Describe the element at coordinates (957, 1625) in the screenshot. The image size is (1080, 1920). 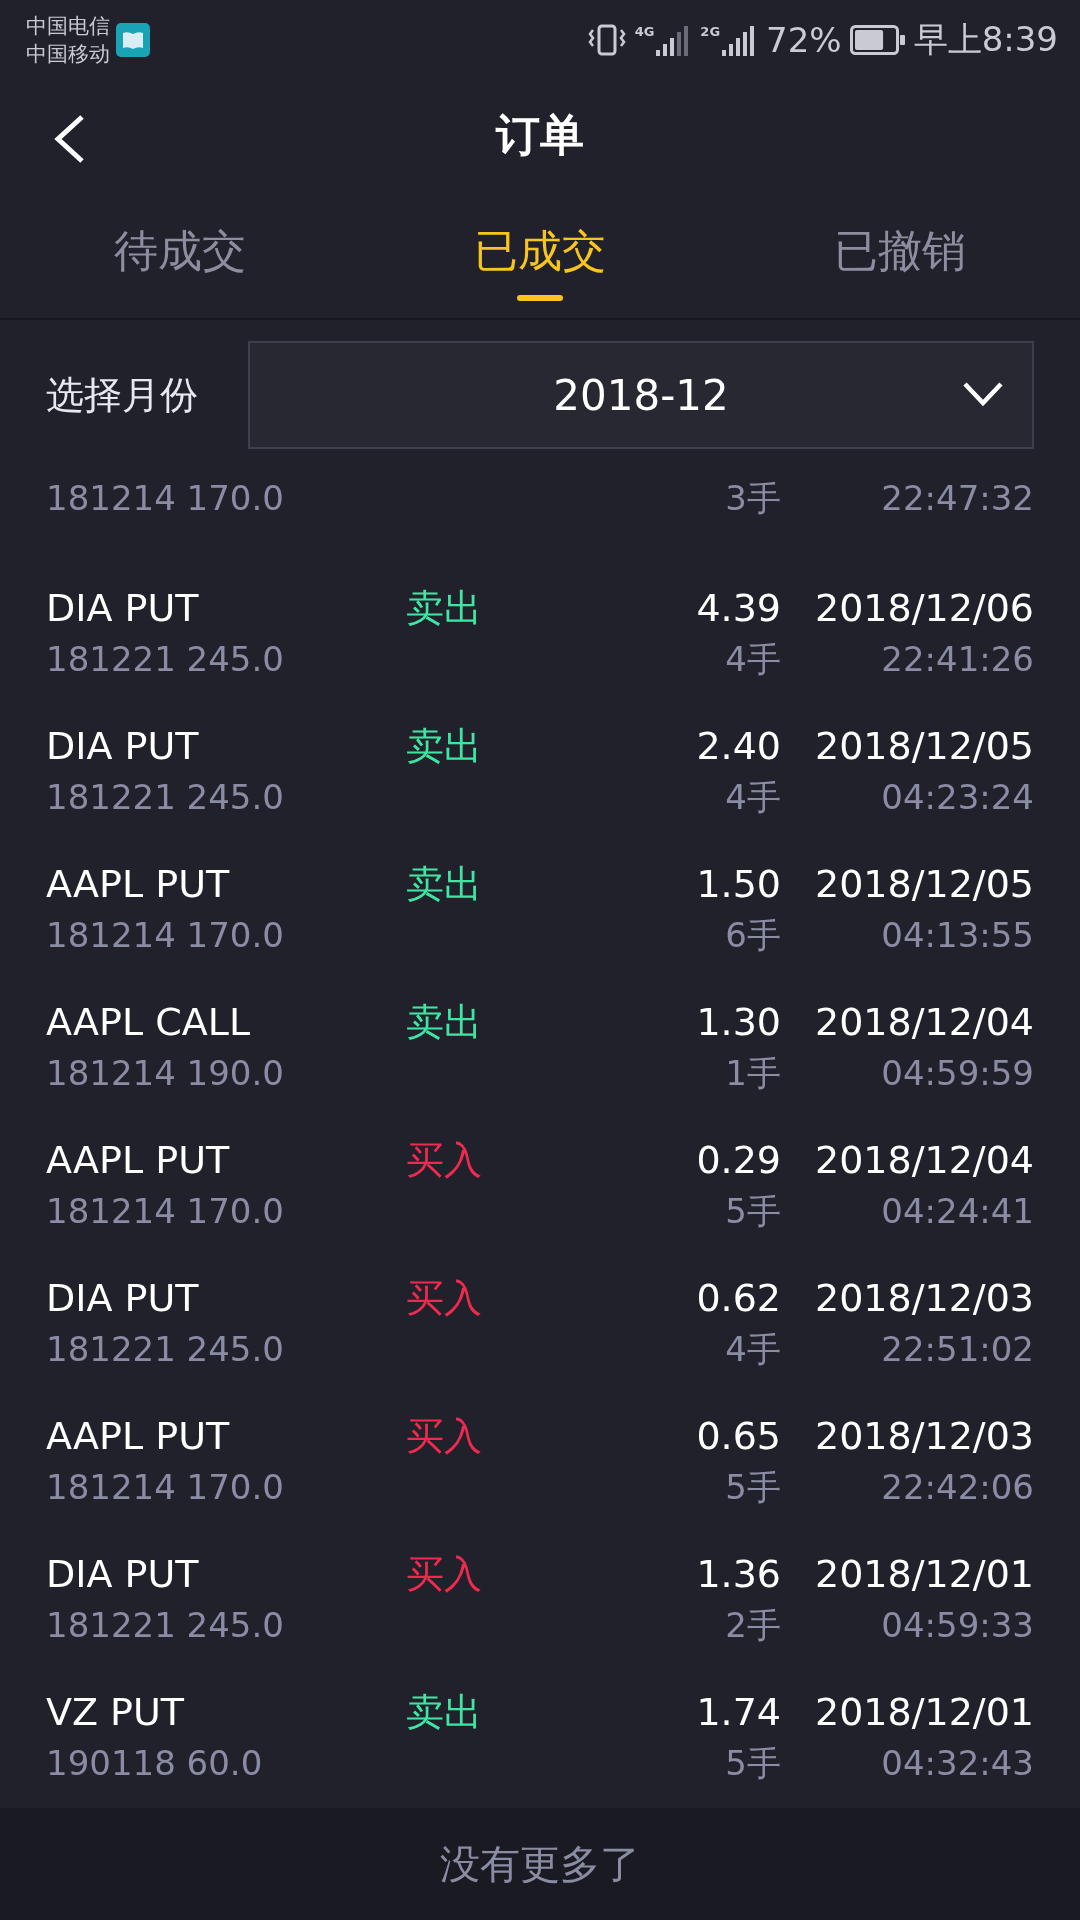
I see `order-time: 04:59:33` at that location.